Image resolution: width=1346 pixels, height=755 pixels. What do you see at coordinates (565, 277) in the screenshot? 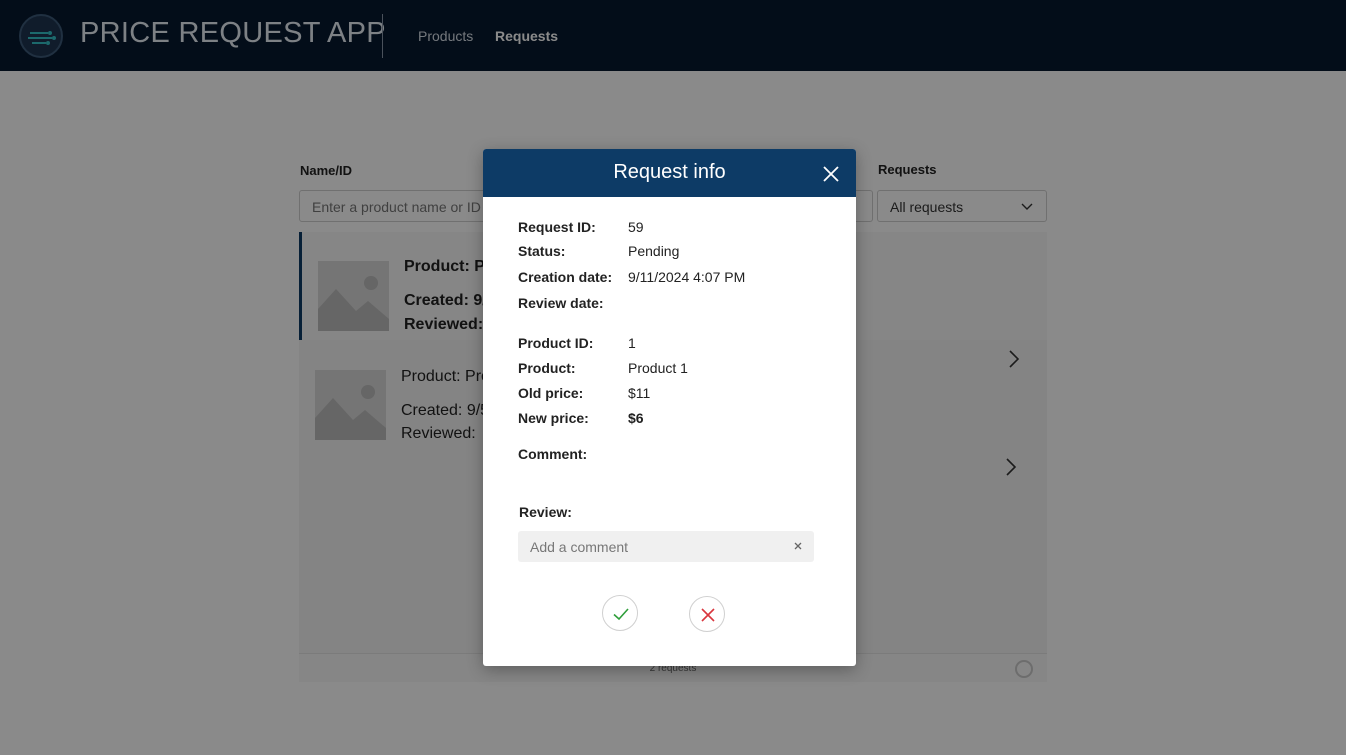
I see `field-label: Creation date:` at bounding box center [565, 277].